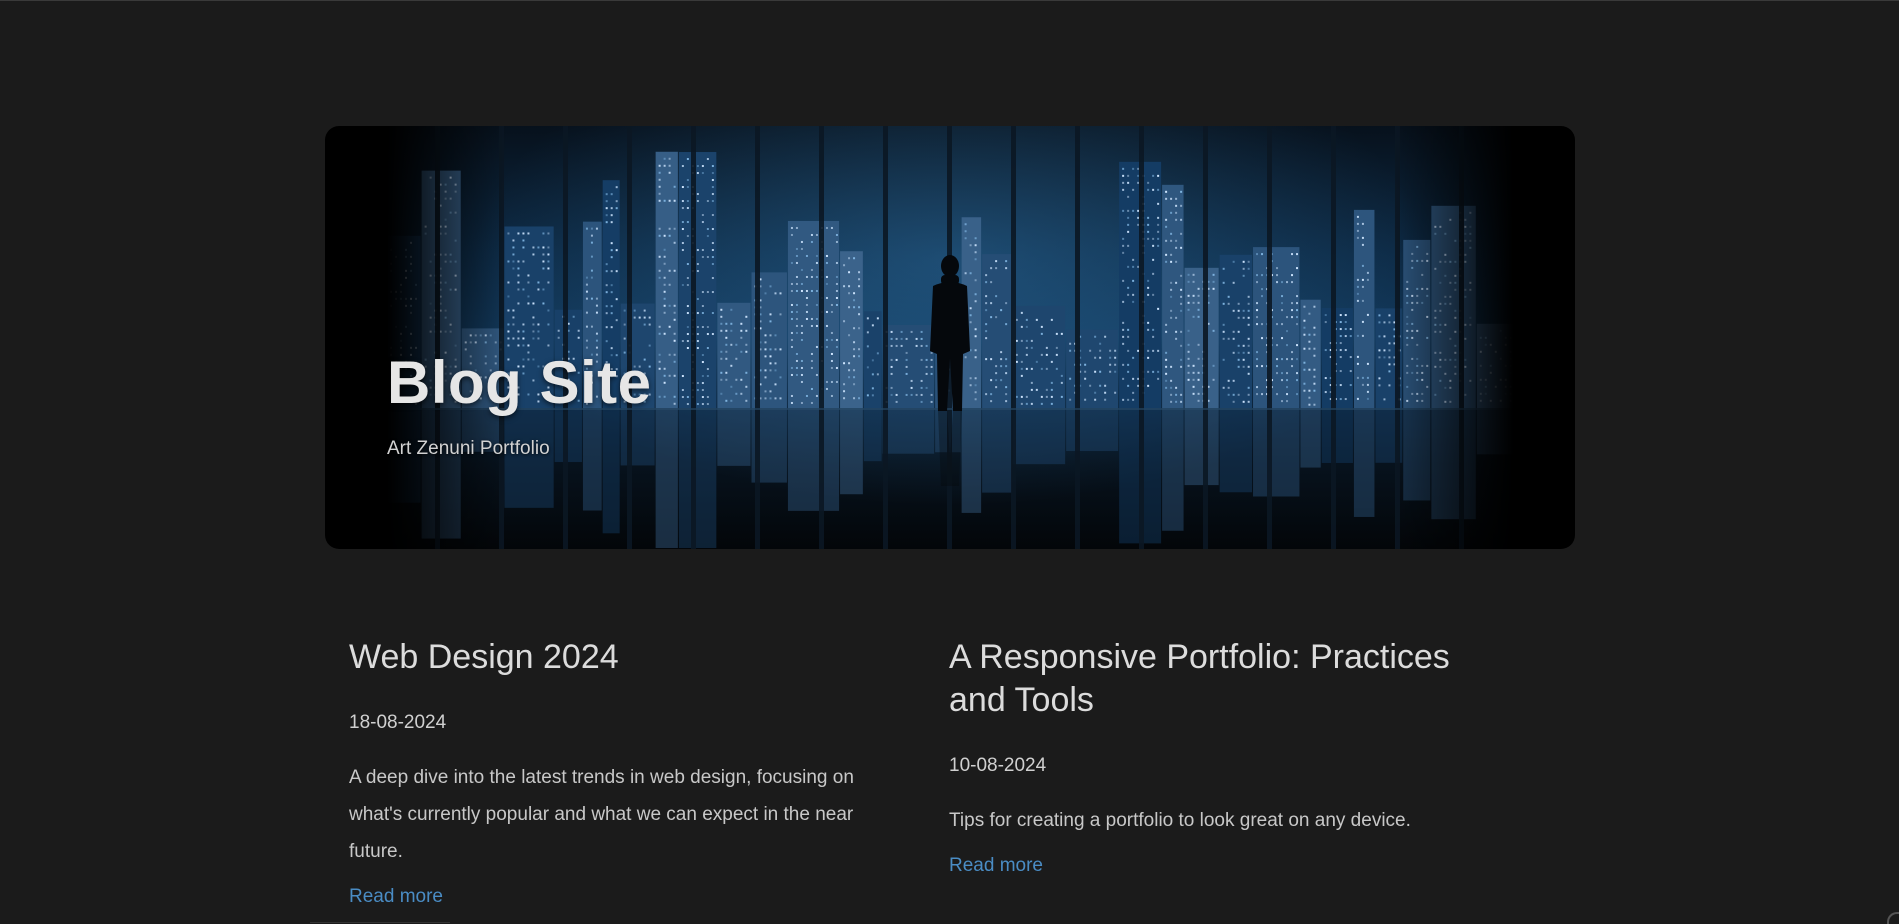 The width and height of the screenshot is (1899, 924). Describe the element at coordinates (398, 722) in the screenshot. I see `post-date: 18-08-2024` at that location.